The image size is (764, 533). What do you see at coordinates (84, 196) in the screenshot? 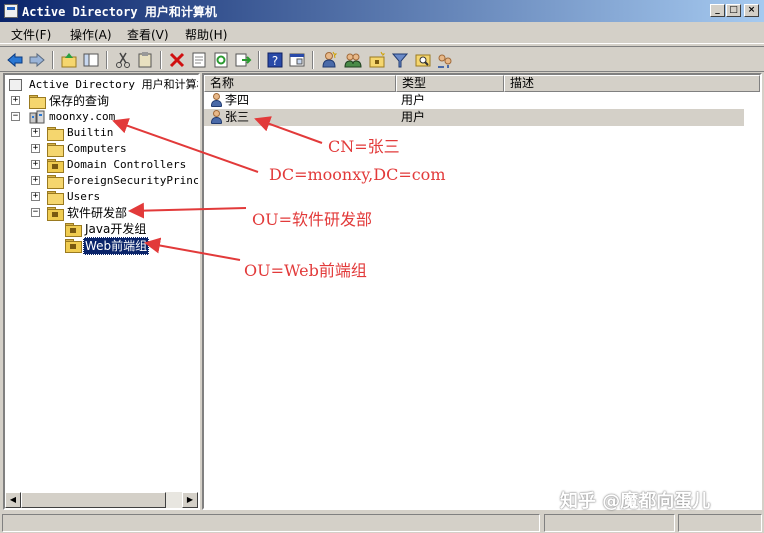
I see `tree-item-label: Users` at bounding box center [84, 196].